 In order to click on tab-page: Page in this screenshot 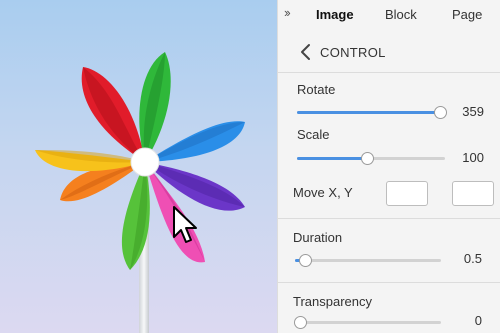, I will do `click(467, 14)`.